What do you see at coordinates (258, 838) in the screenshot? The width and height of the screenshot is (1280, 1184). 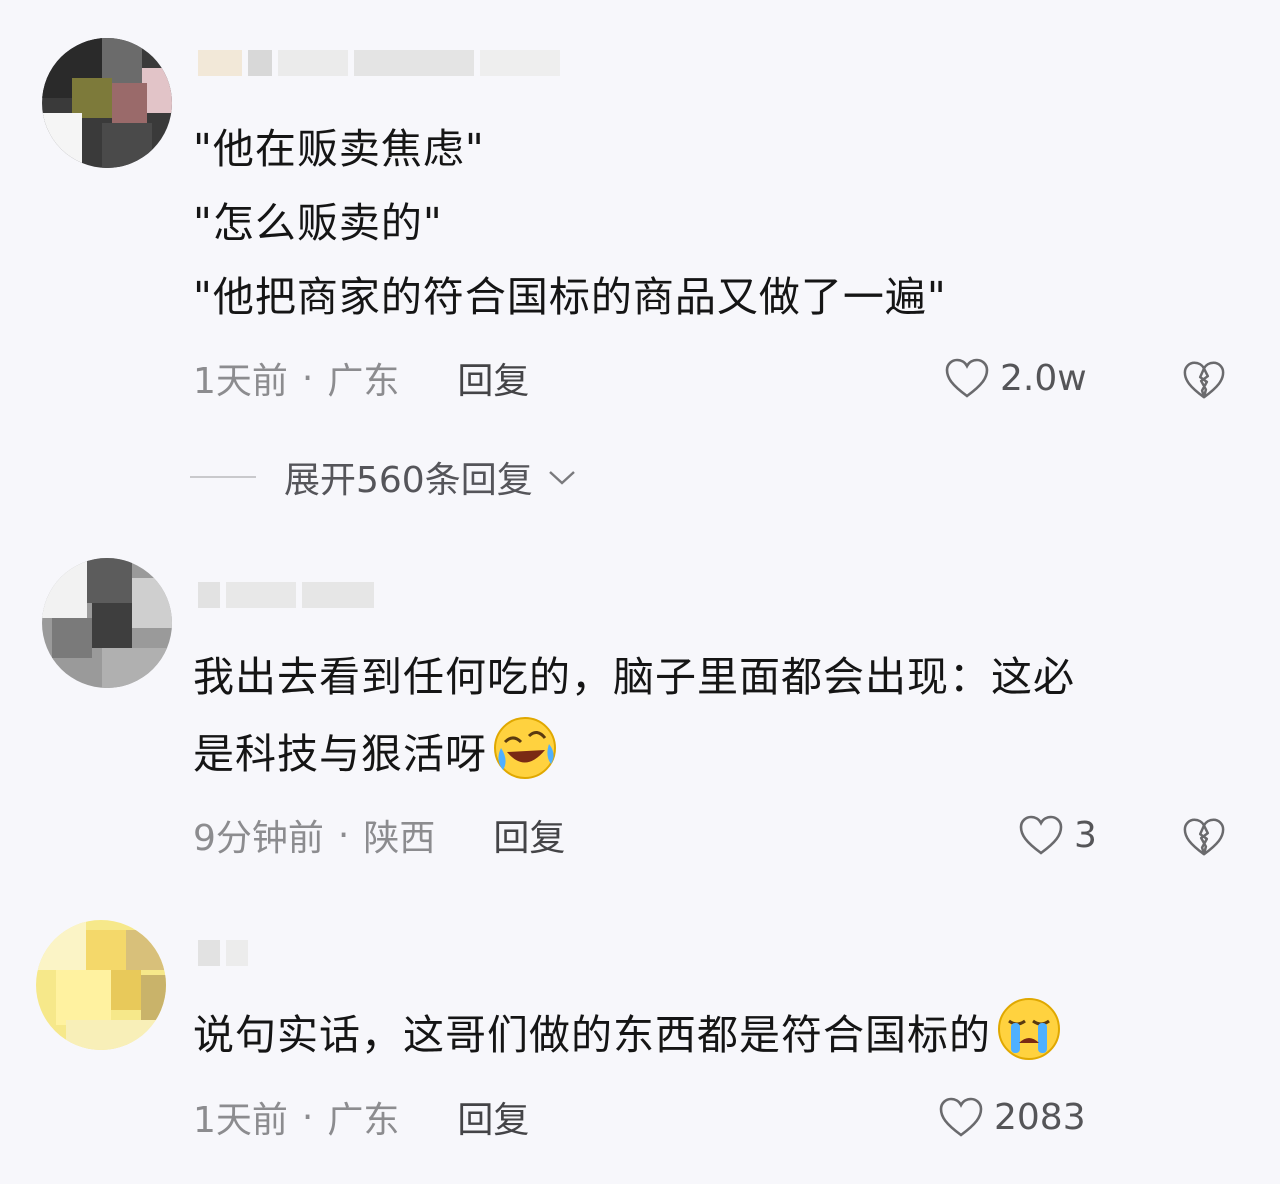 I see `comment-time: 9分钟前` at bounding box center [258, 838].